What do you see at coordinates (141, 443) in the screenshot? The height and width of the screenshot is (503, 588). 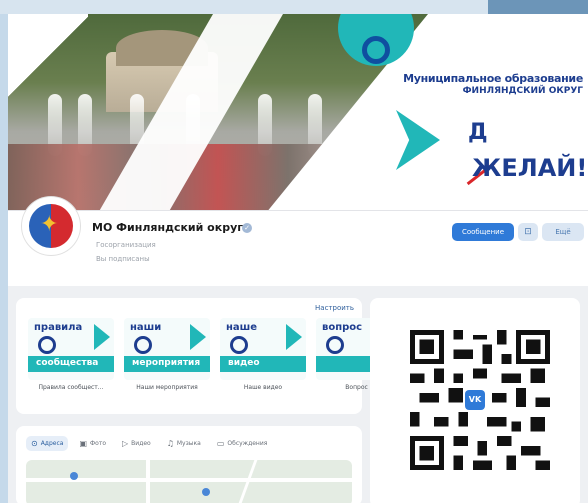 I see `tab-label: Видео` at bounding box center [141, 443].